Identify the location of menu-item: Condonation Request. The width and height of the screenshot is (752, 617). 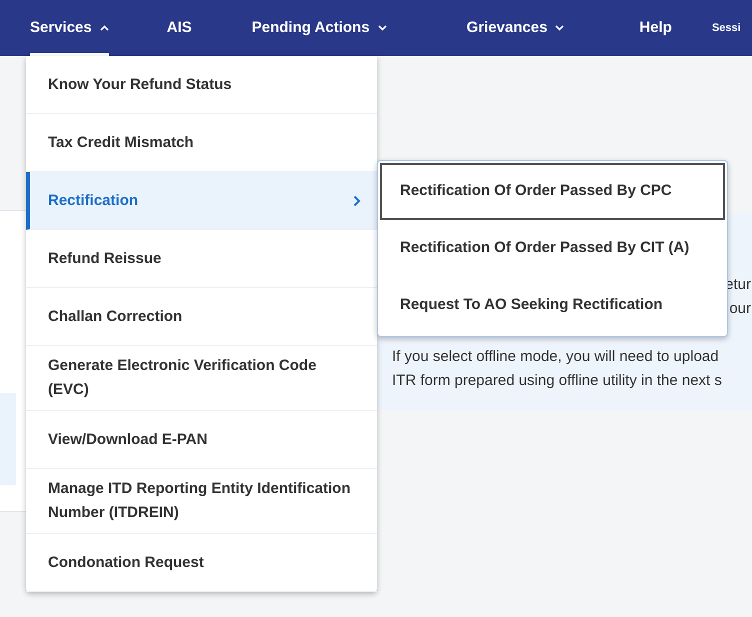
(201, 563).